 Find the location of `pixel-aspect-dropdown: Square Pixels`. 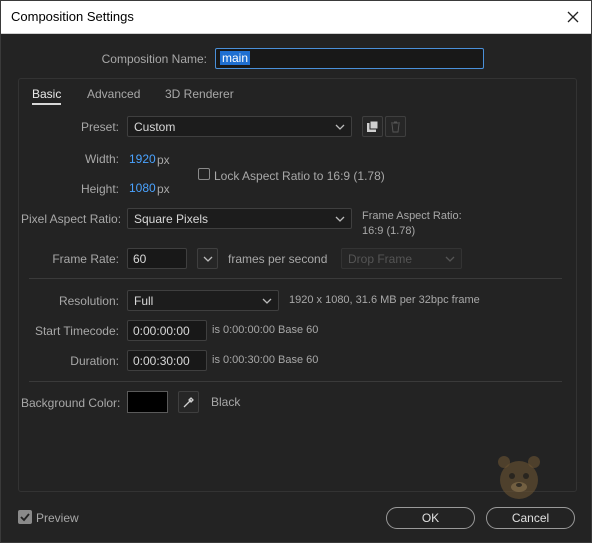

pixel-aspect-dropdown: Square Pixels is located at coordinates (239, 218).